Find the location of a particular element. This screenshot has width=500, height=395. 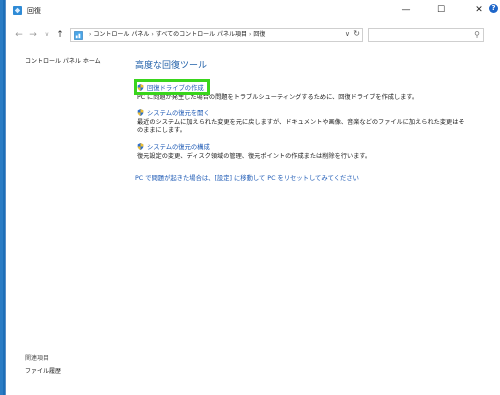

recovery-app-icon is located at coordinates (17, 10).